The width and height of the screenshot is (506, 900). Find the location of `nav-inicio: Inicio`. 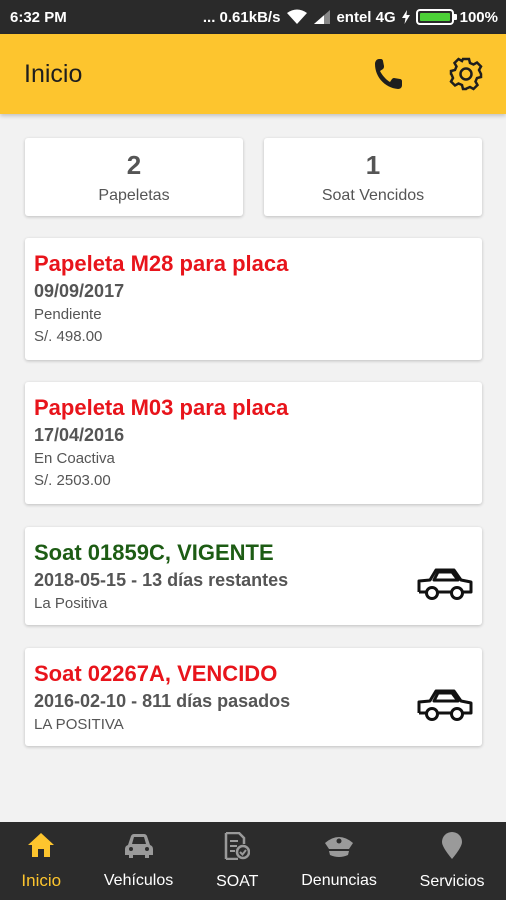

nav-inicio: Inicio is located at coordinates (41, 861).